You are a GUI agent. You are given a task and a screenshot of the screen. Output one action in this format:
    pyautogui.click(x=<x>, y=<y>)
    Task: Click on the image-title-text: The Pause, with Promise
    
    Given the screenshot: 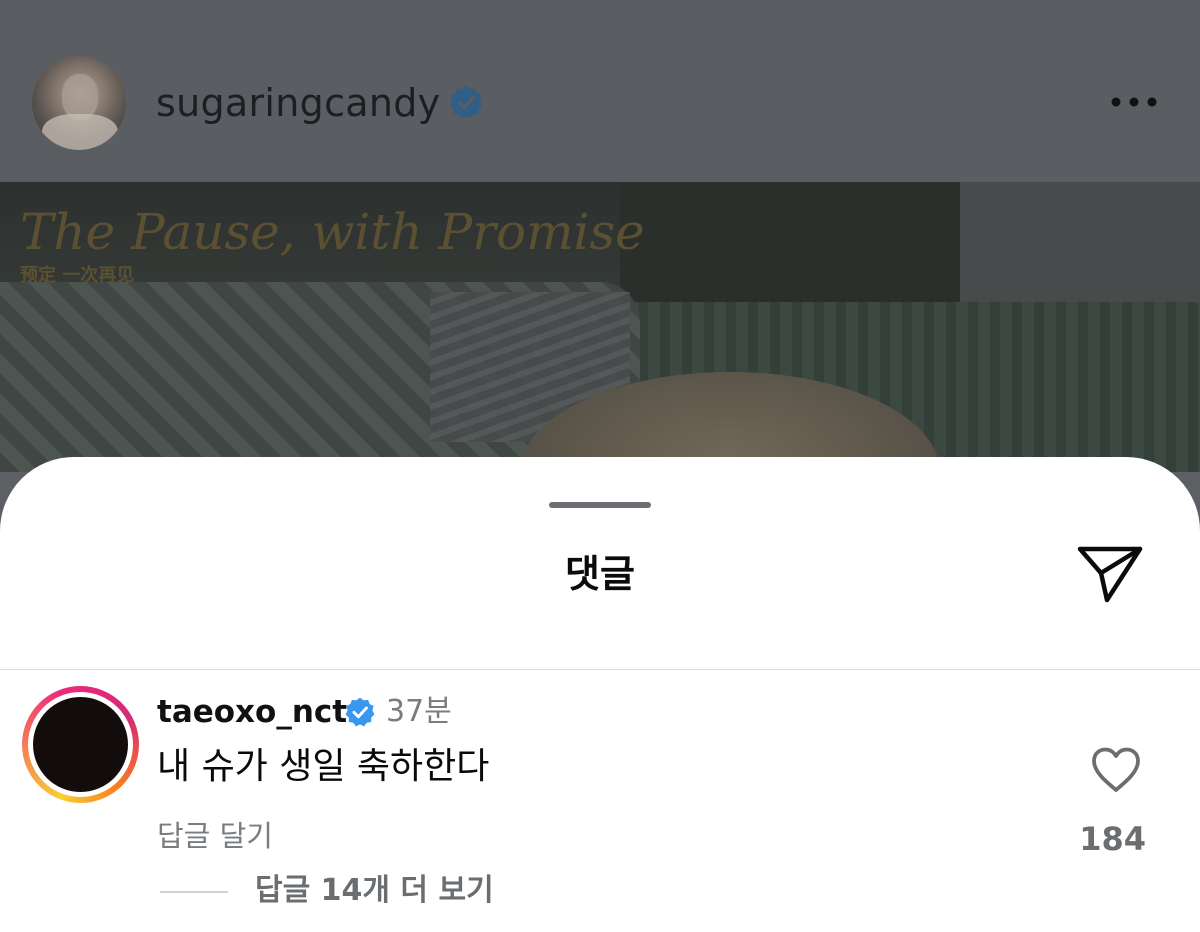 What is the action you would take?
    pyautogui.click(x=332, y=232)
    